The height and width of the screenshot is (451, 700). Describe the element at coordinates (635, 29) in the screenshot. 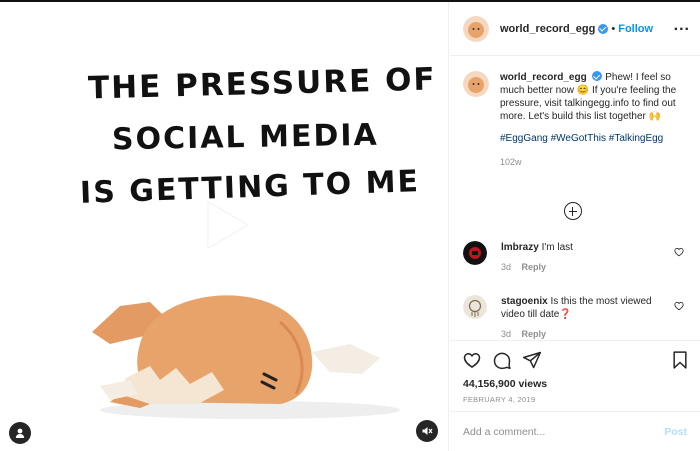

I see `follow-button: Follow` at that location.